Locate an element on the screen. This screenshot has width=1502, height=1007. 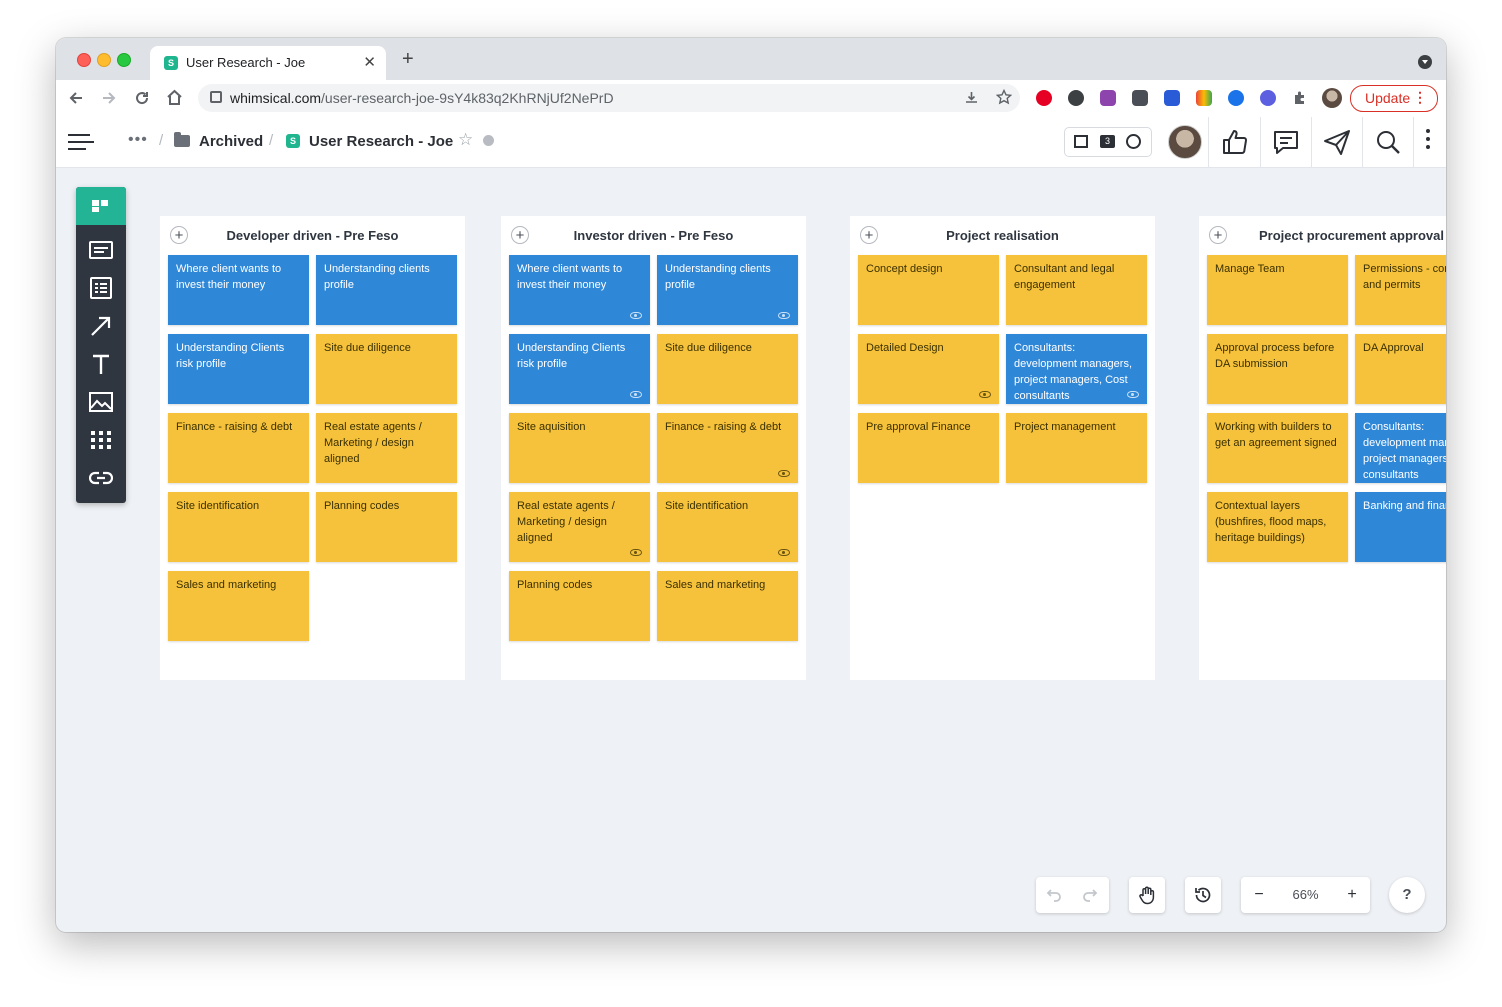
card: Permissions - consents and permits is located at coordinates (1400, 290).